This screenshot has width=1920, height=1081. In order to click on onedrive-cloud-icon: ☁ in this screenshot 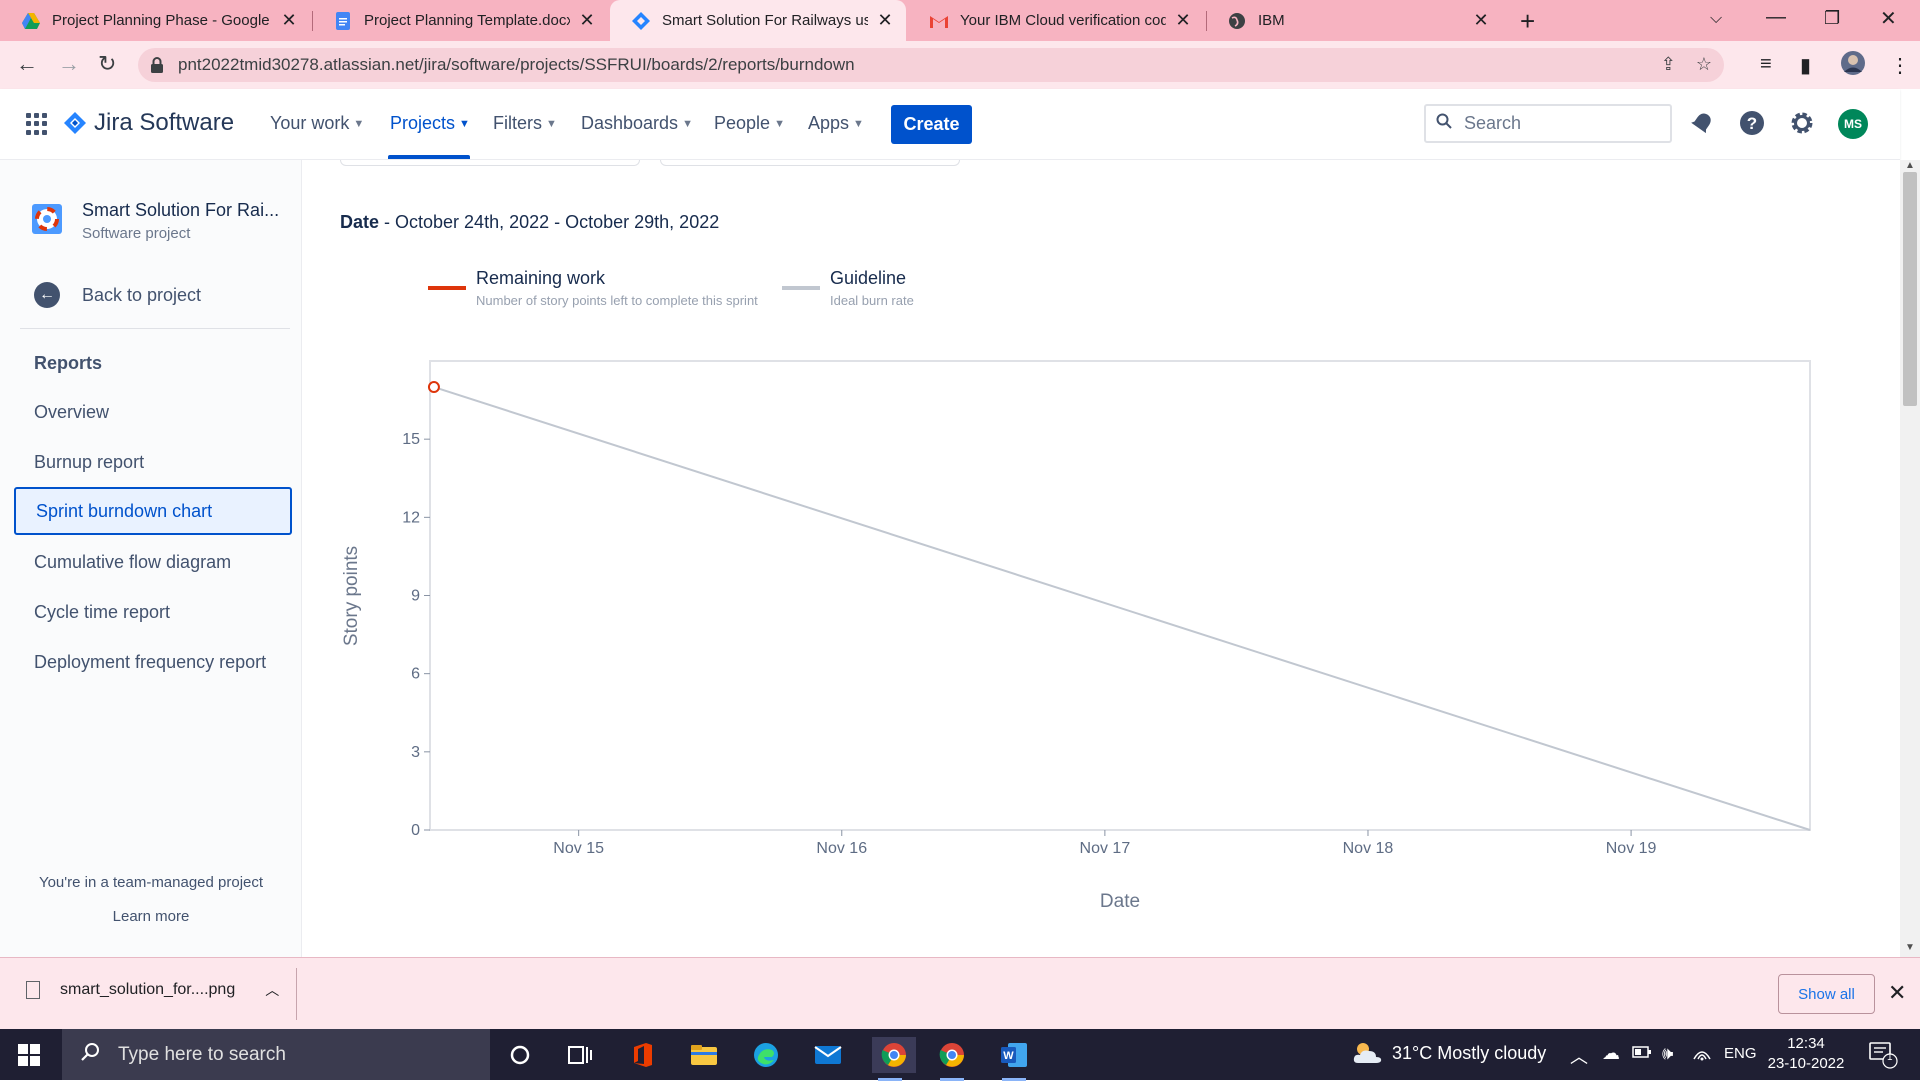, I will do `click(1611, 1053)`.